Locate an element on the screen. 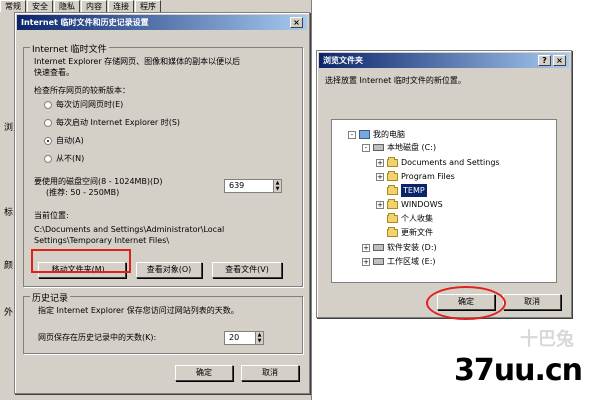 Image resolution: width=600 pixels, height=400 pixels. radio-every-start is located at coordinates (48, 123).